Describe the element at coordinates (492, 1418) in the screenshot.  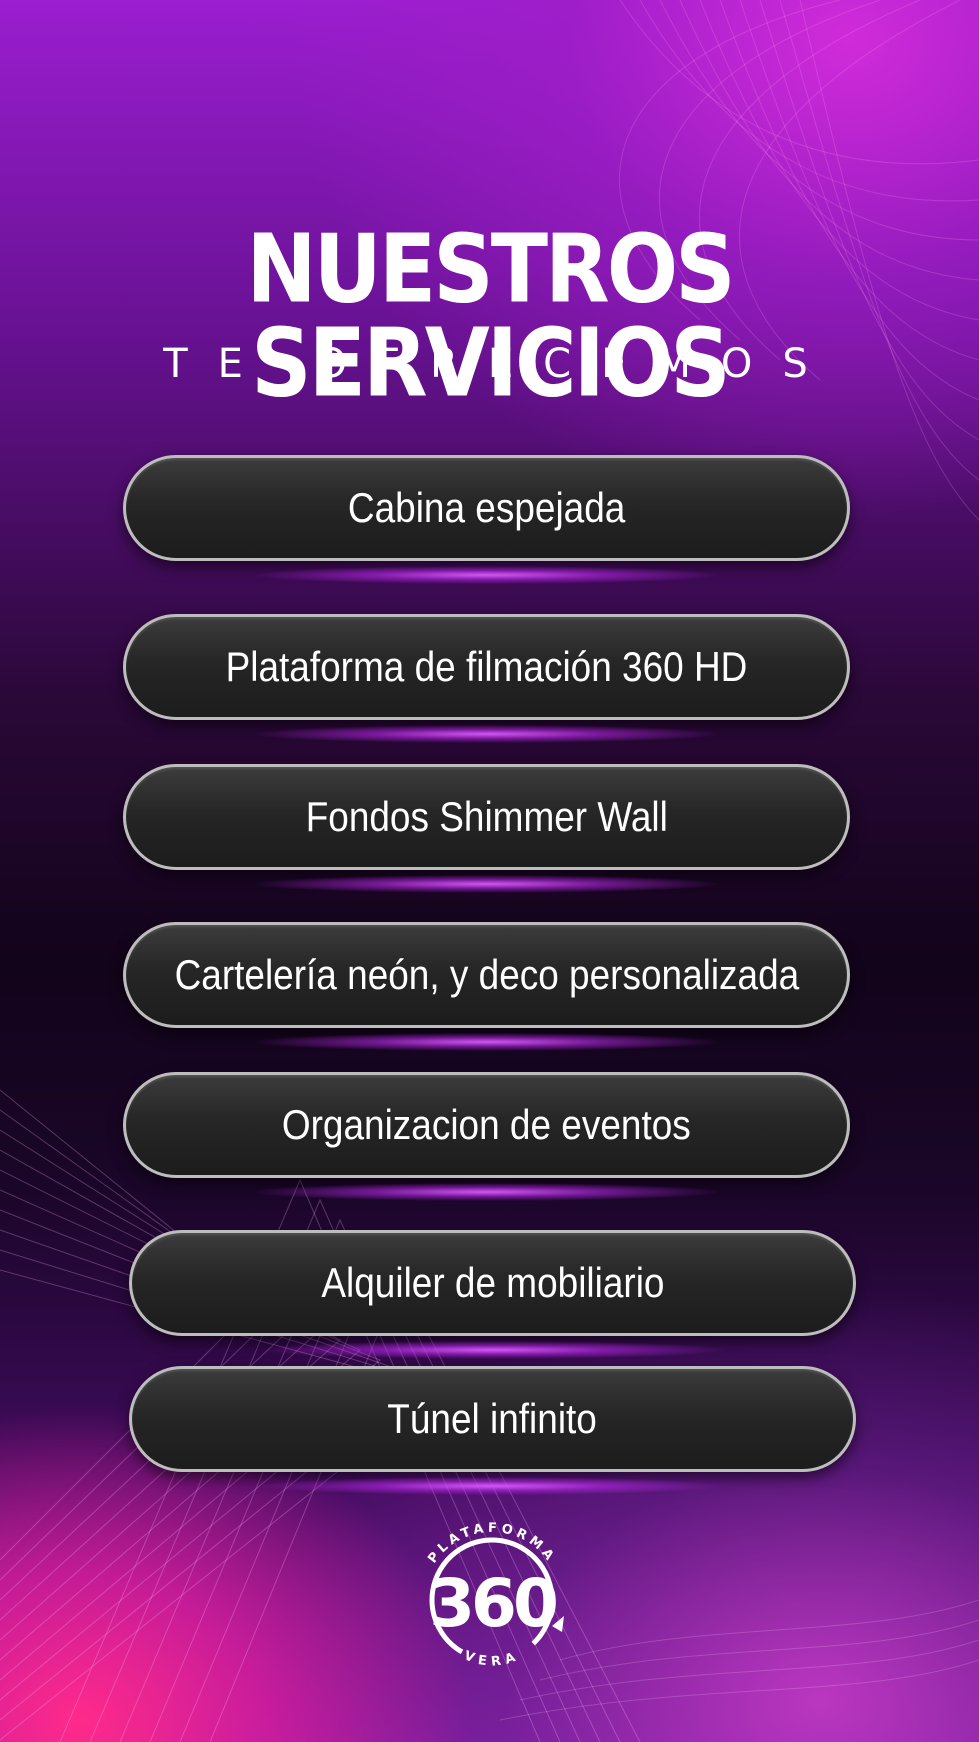
I see `service-label: Túnel infinito` at that location.